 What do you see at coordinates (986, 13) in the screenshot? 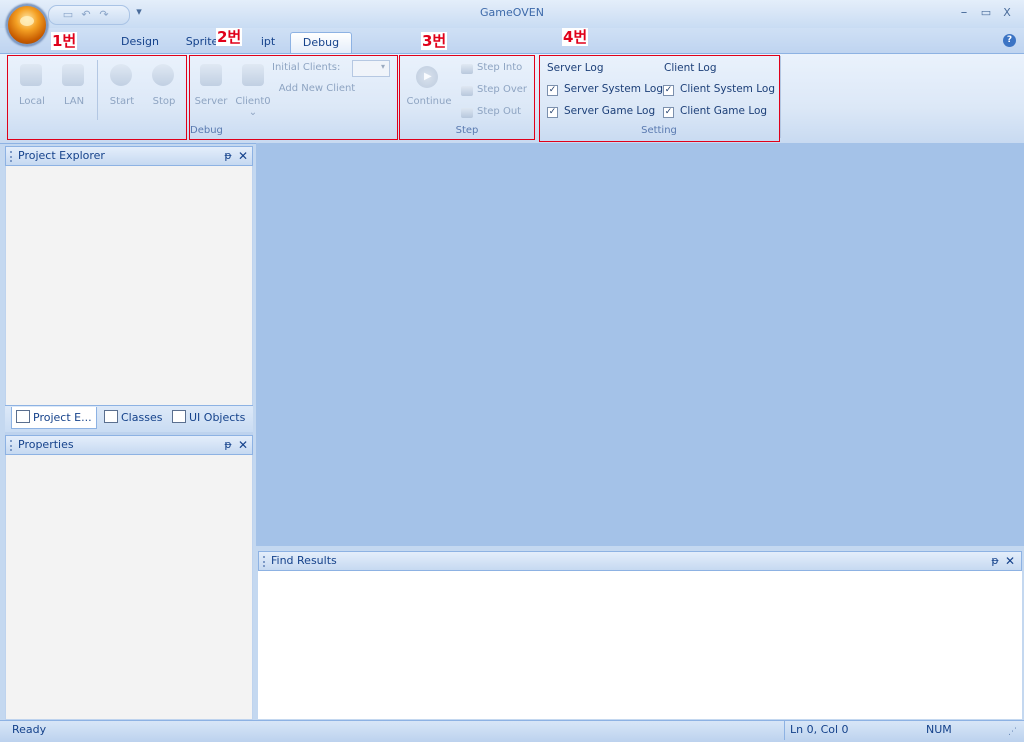
I see `maximize-button: ▭` at bounding box center [986, 13].